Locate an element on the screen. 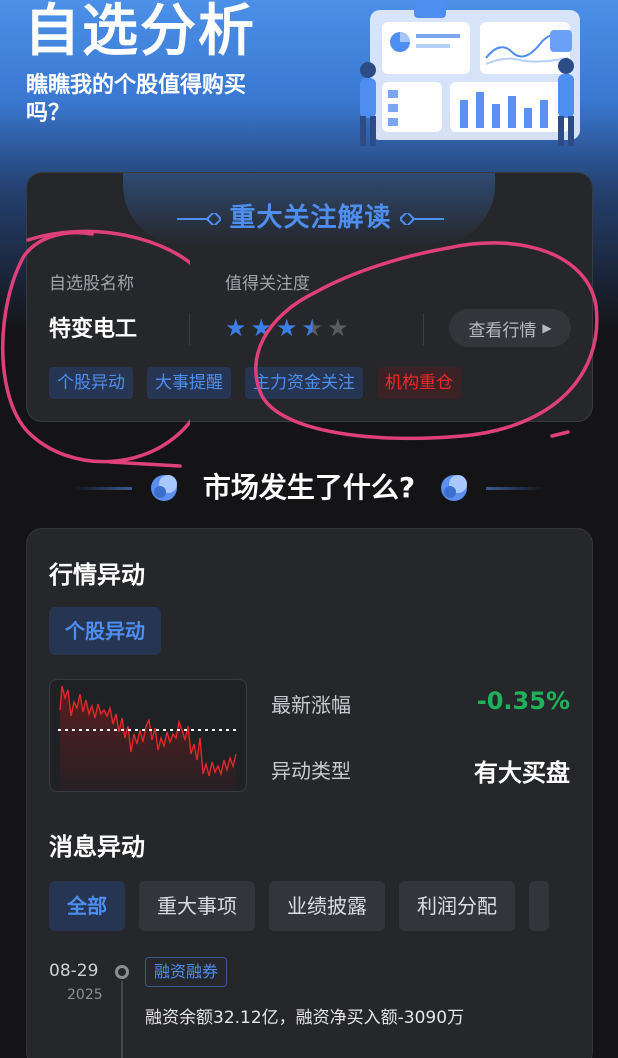 The height and width of the screenshot is (1058, 618). star-empty-icon: ★ is located at coordinates (338, 328).